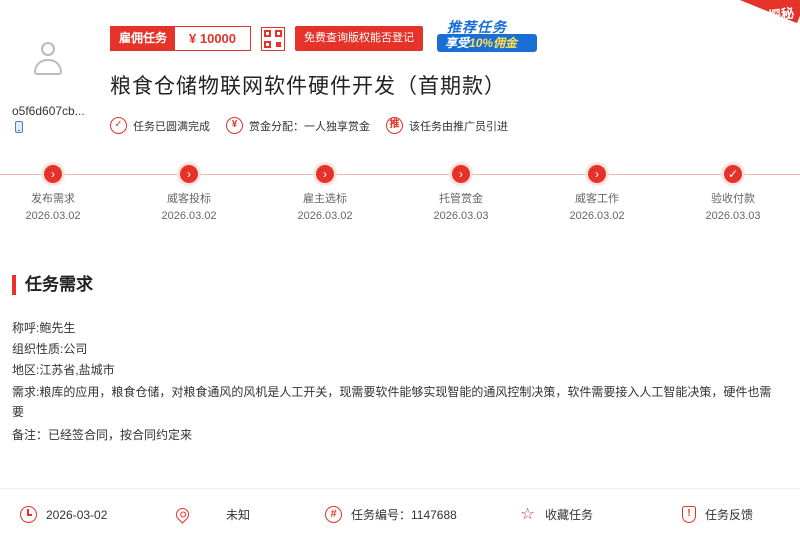 This screenshot has height=540, width=800. What do you see at coordinates (143, 38) in the screenshot?
I see `hire-task-label: 雇佣任务` at bounding box center [143, 38].